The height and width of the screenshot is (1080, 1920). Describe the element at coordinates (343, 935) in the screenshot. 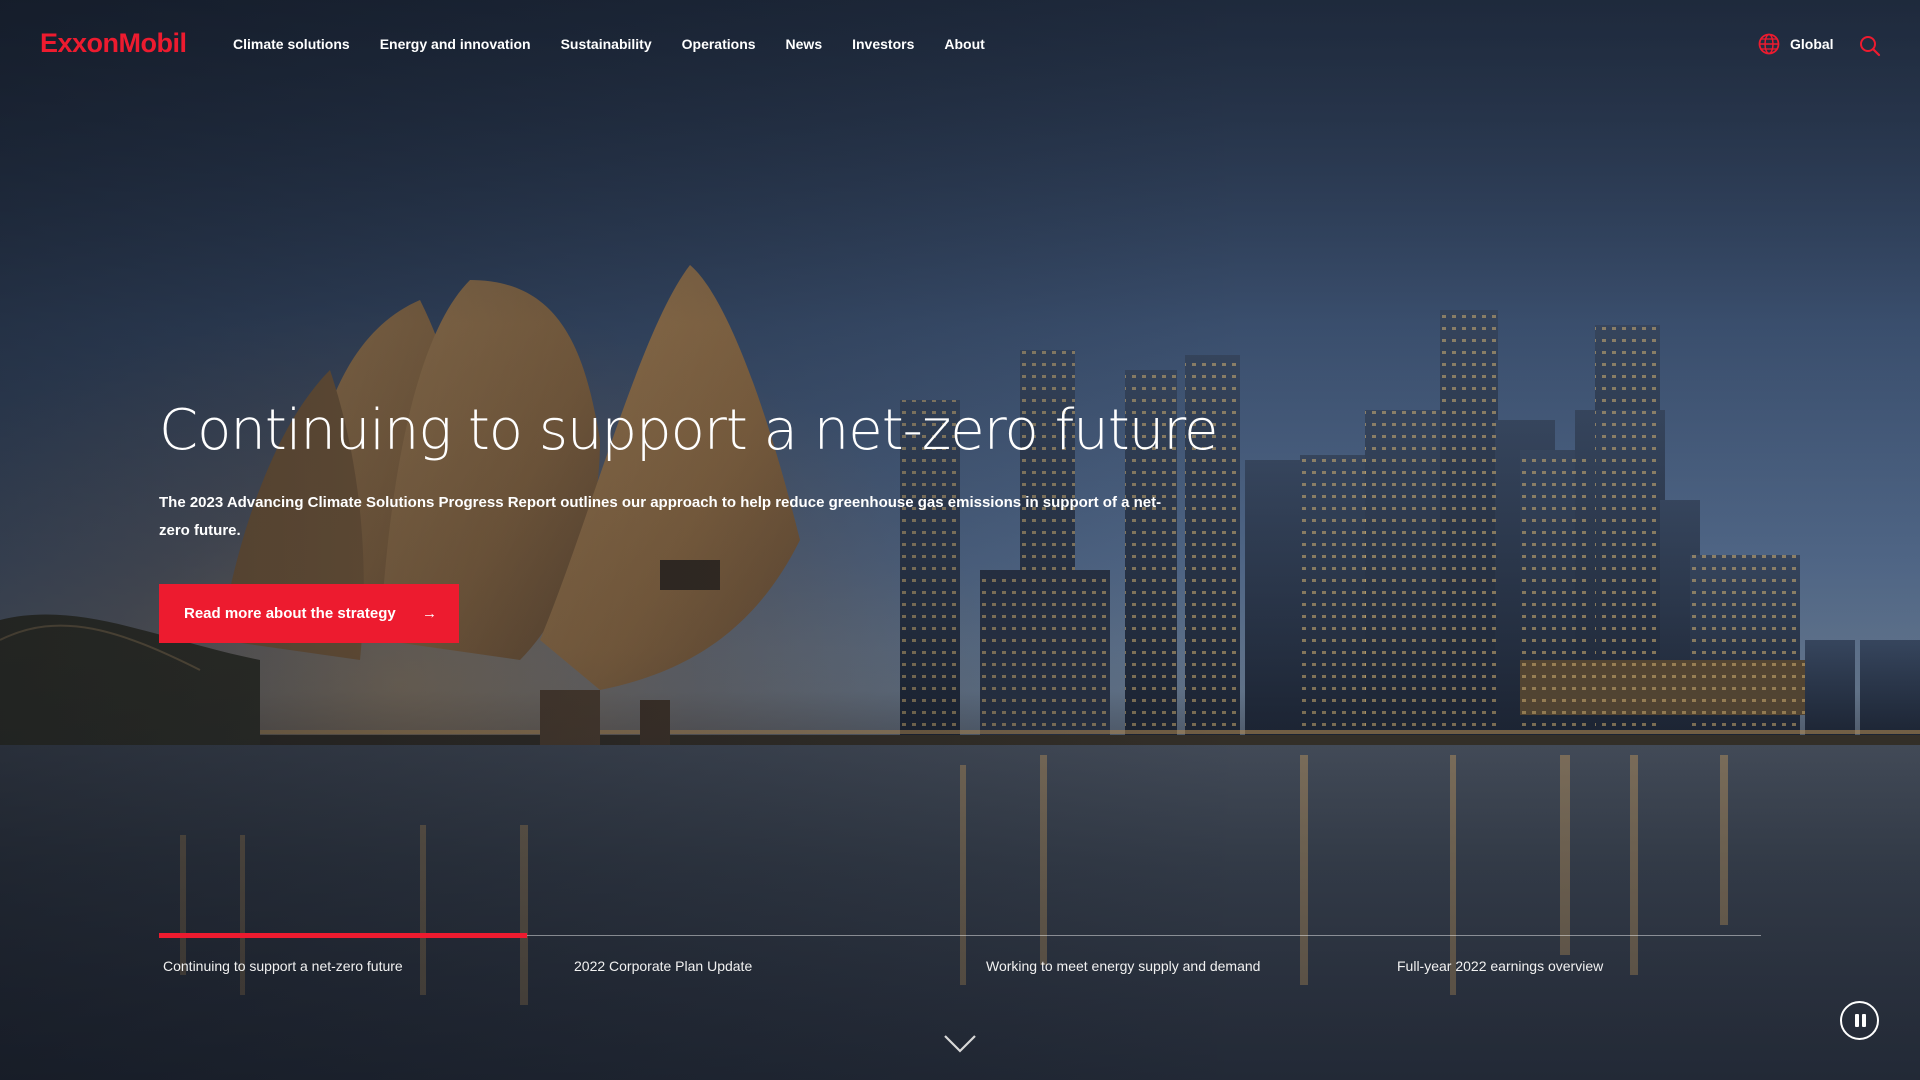

I see `carousel-progress-bar` at that location.